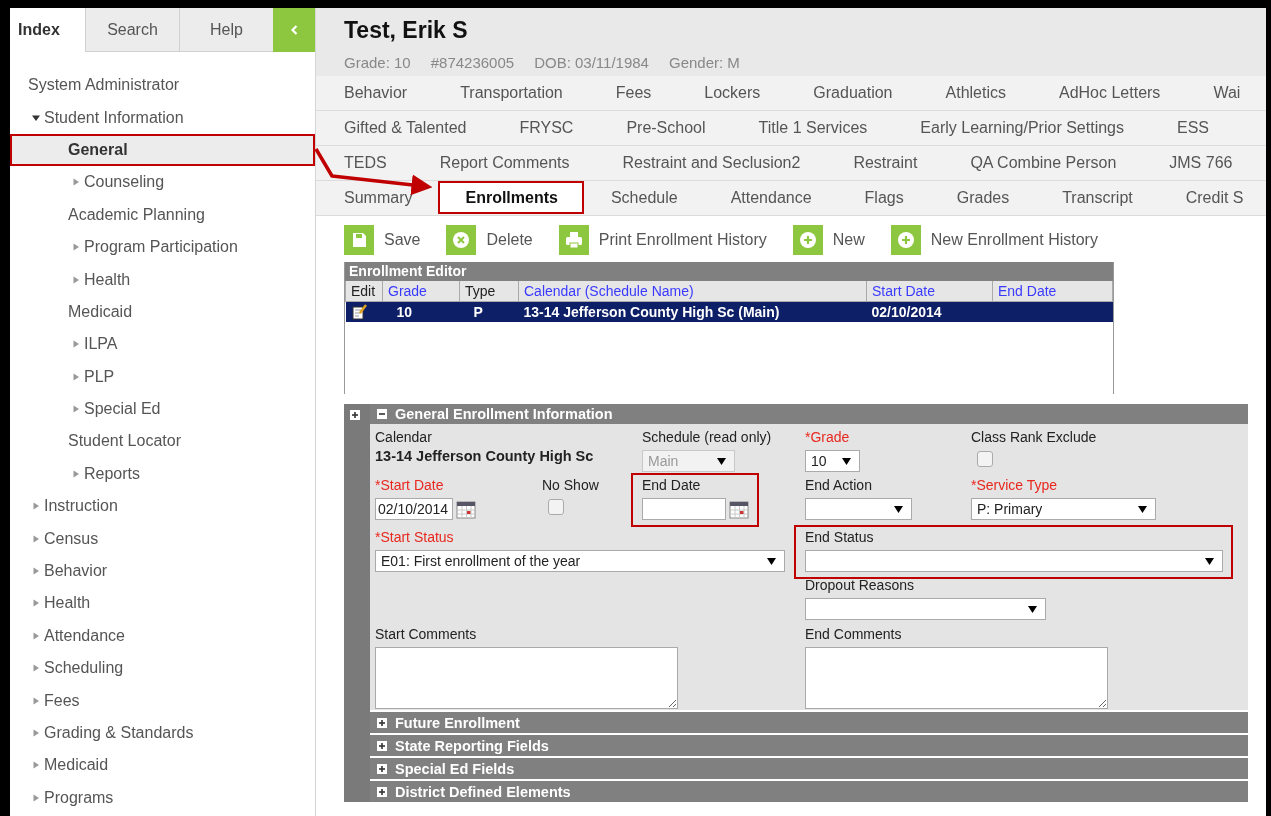 The width and height of the screenshot is (1271, 816). I want to click on tab: JMS 766, so click(1200, 162).